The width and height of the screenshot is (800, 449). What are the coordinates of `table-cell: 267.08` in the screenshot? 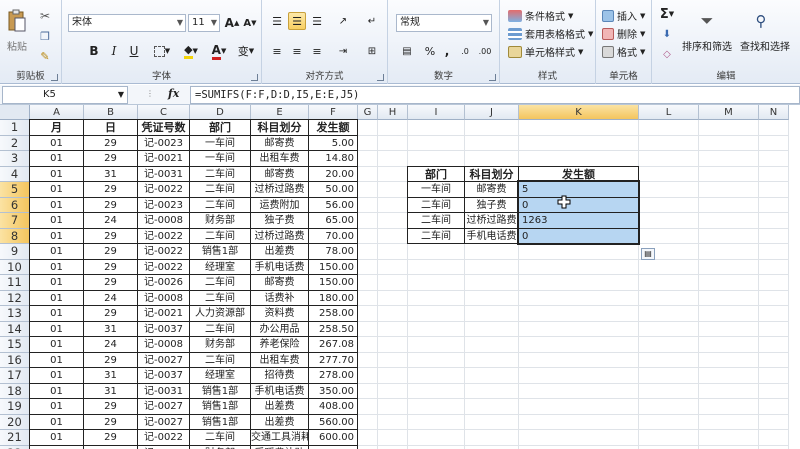 It's located at (333, 344).